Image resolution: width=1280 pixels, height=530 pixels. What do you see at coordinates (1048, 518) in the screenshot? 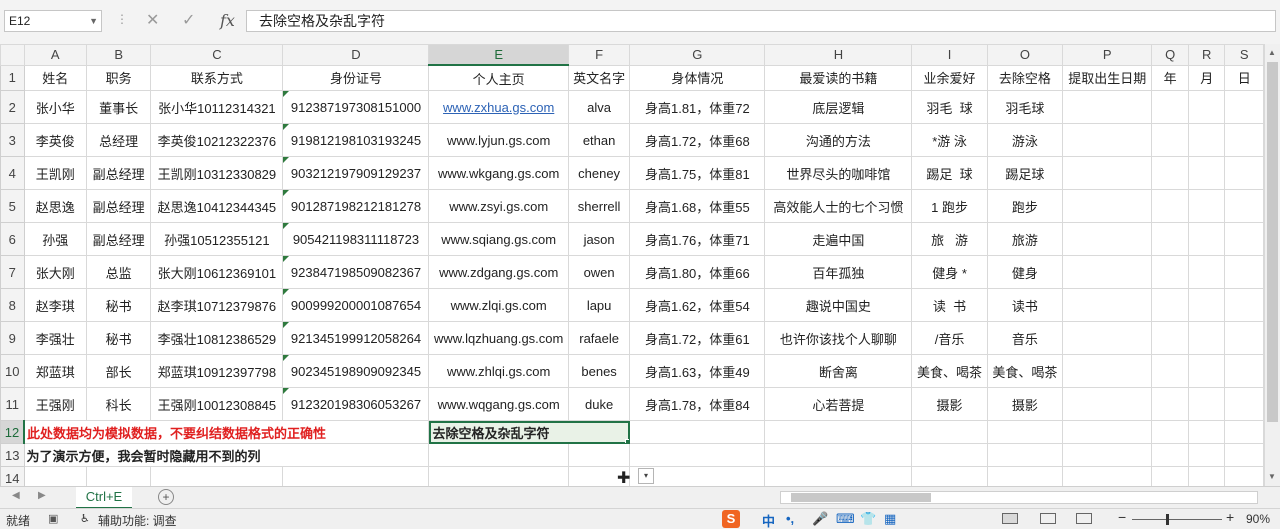
I see `page-layout-icon` at bounding box center [1048, 518].